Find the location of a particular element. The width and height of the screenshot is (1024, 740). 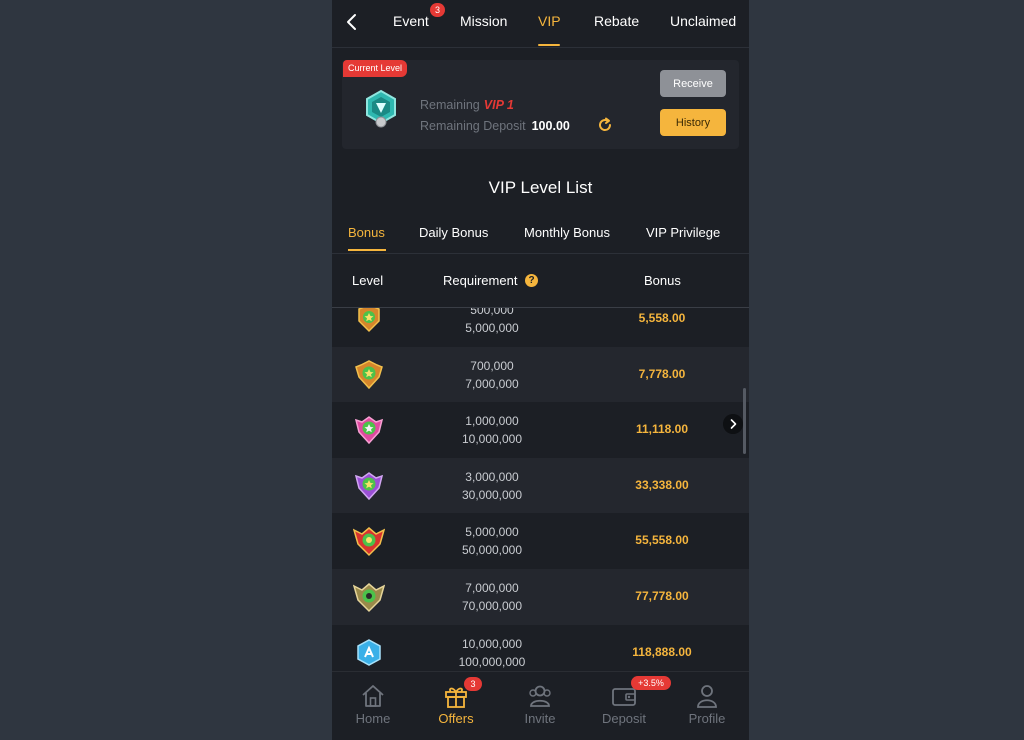

requirement-cell: 1,000,000 10,000,000 is located at coordinates (492, 430).